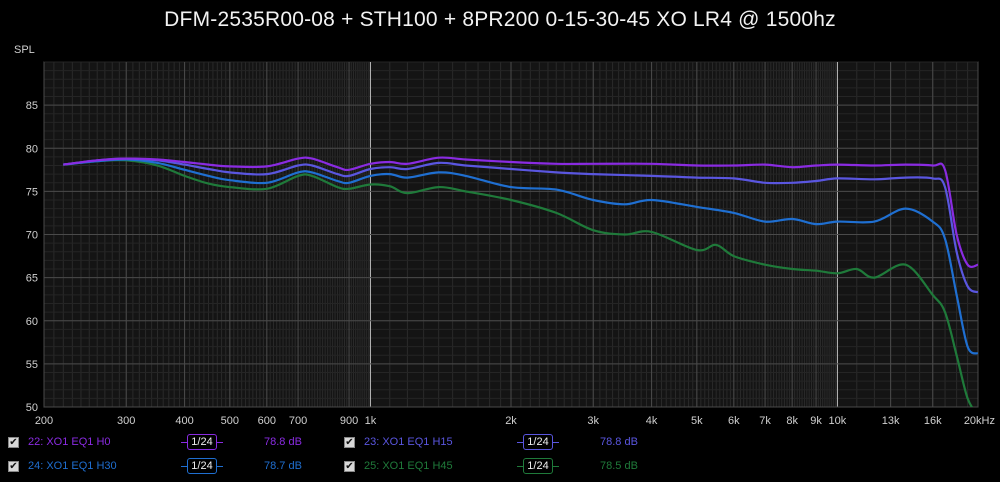 The image size is (1000, 482). I want to click on legend-series-name: 23: XO1 EQ1 H15, so click(408, 442).